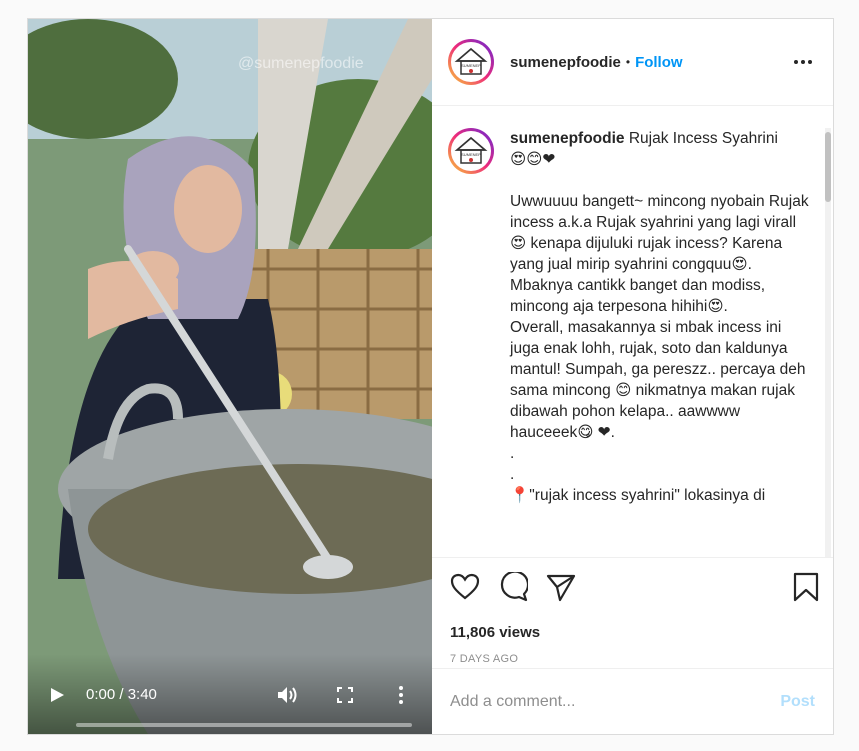 The width and height of the screenshot is (859, 751). Describe the element at coordinates (230, 694) in the screenshot. I see `video-controls: 0:00 / 3:40` at that location.